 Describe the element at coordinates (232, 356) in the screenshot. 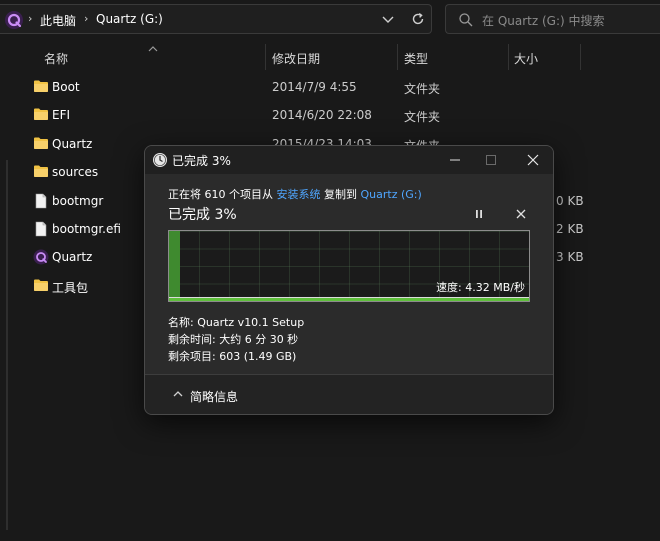

I see `items-remaining-line: 剩余项目: 603 (1.49 GB)` at that location.